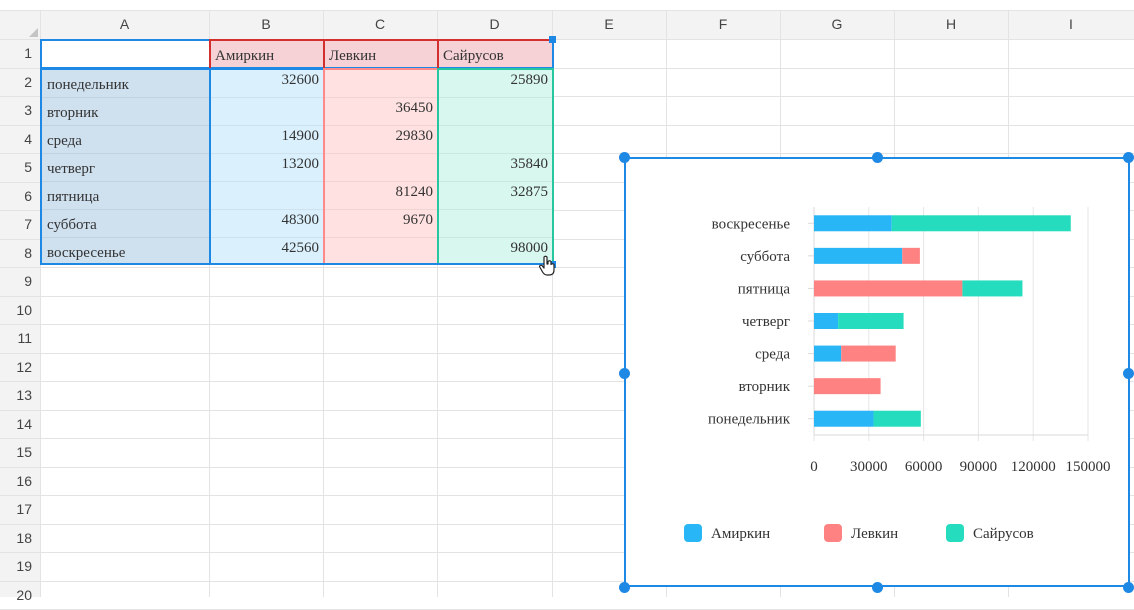  What do you see at coordinates (20, 53) in the screenshot?
I see `row-header-1: 1` at bounding box center [20, 53].